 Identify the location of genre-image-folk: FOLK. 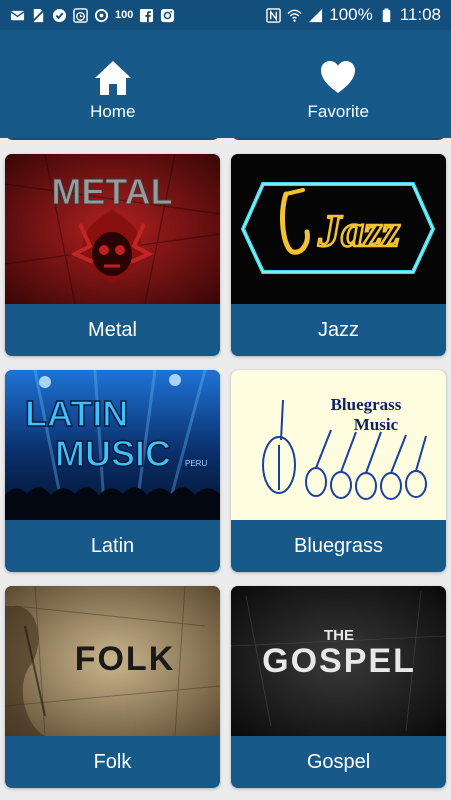
(112, 661).